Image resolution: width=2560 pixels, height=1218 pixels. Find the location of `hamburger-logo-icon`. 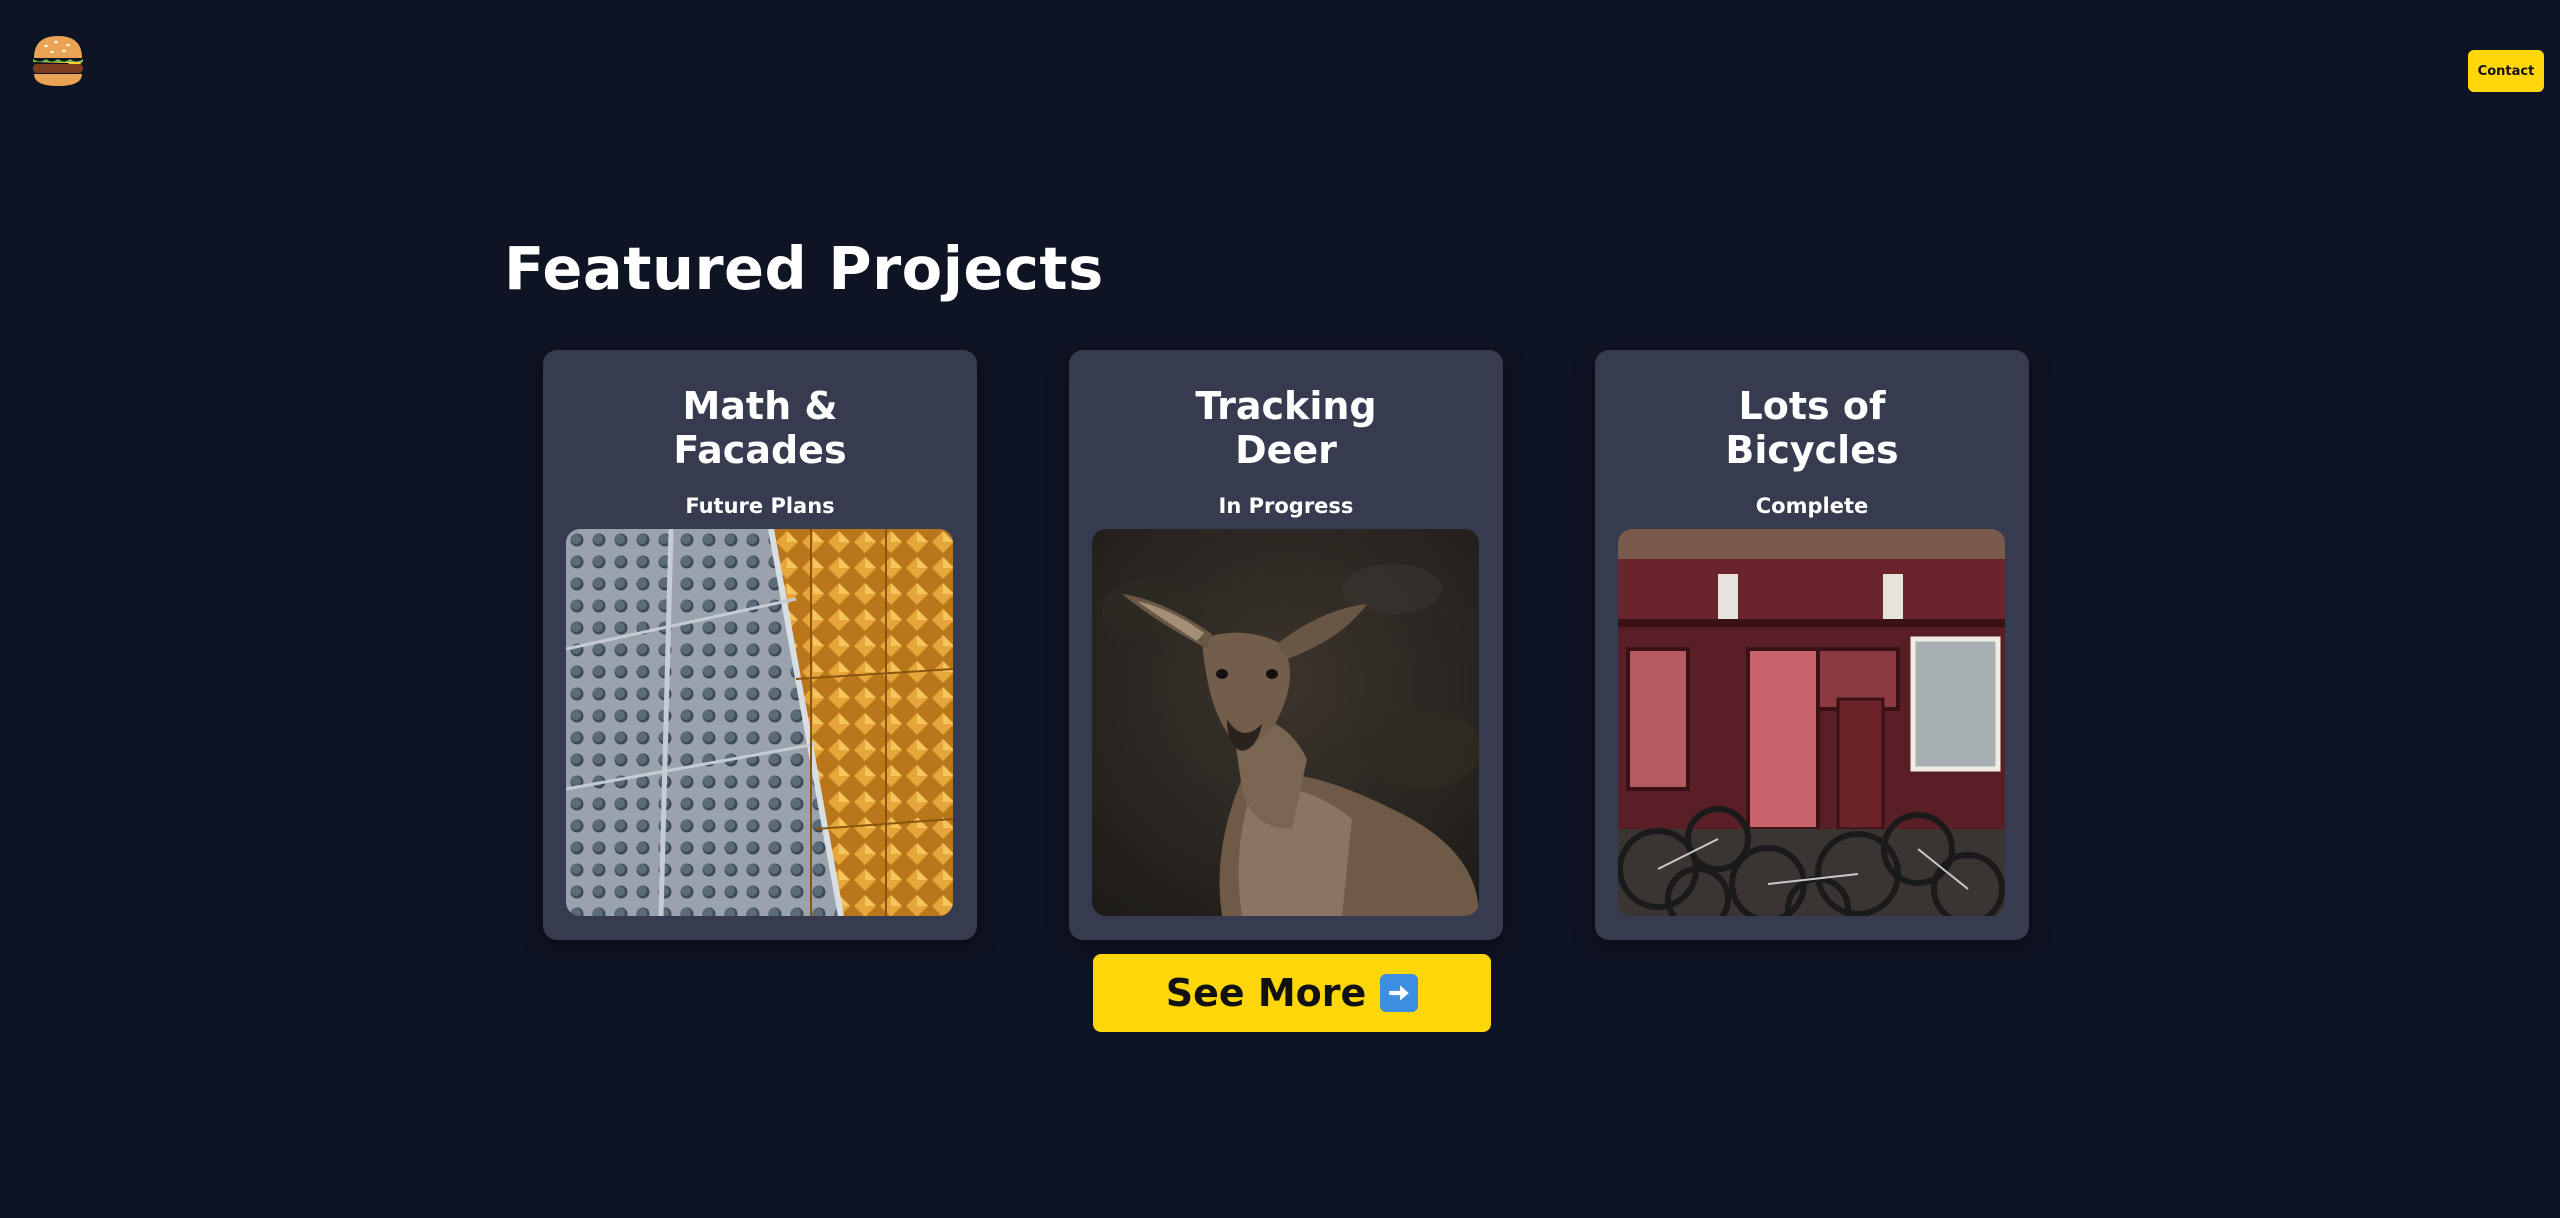

hamburger-logo-icon is located at coordinates (58, 62).